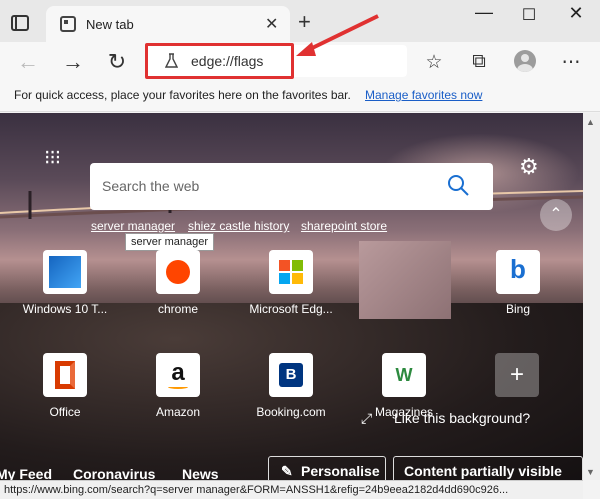  Describe the element at coordinates (168, 24) in the screenshot. I see `tab-new-tab: New tab ✕` at that location.